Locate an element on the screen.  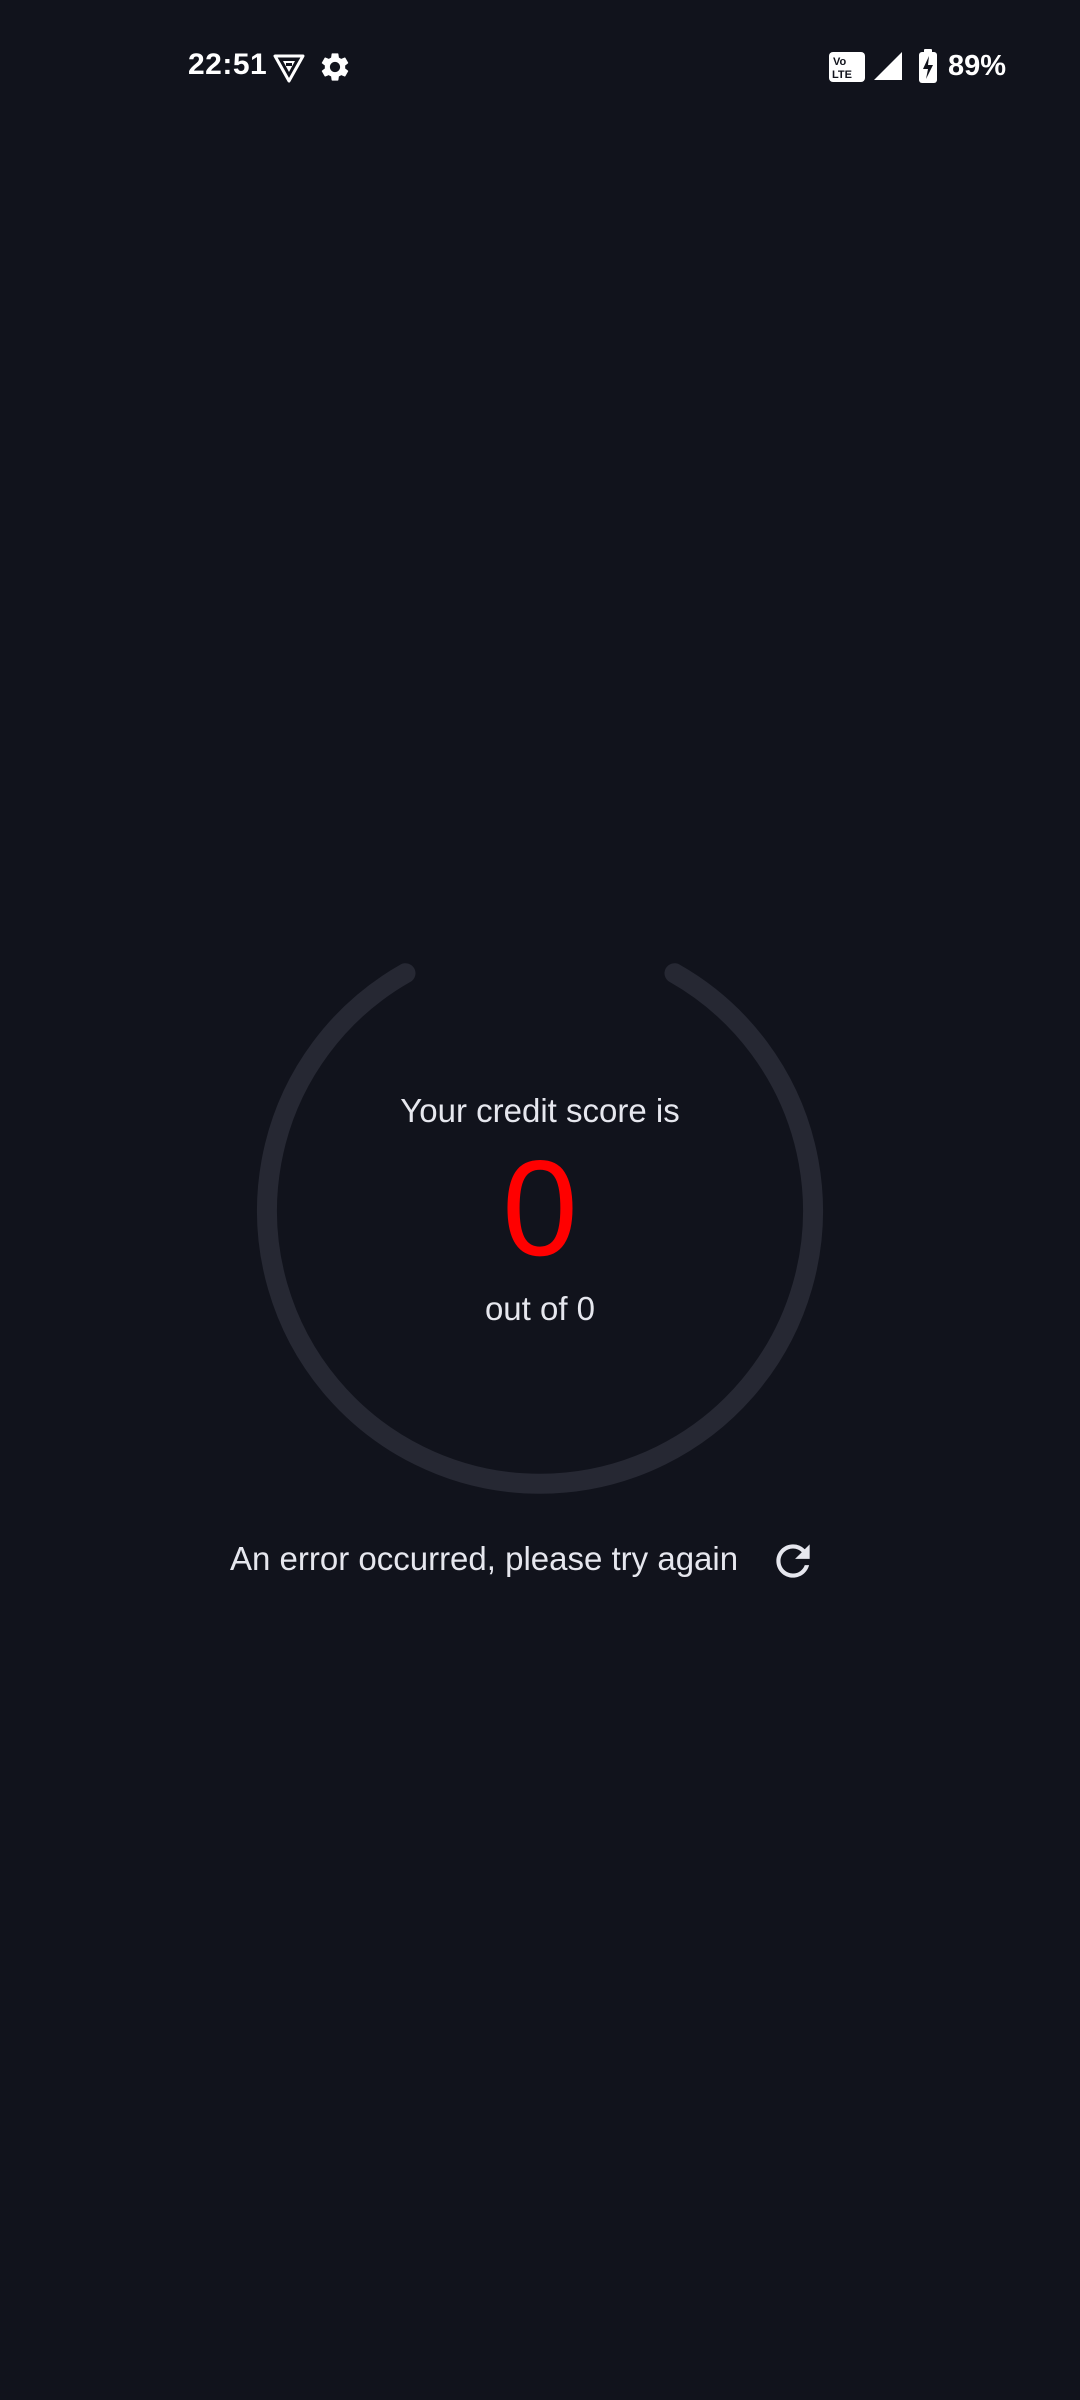
vpn-shield-icon is located at coordinates (289, 68).